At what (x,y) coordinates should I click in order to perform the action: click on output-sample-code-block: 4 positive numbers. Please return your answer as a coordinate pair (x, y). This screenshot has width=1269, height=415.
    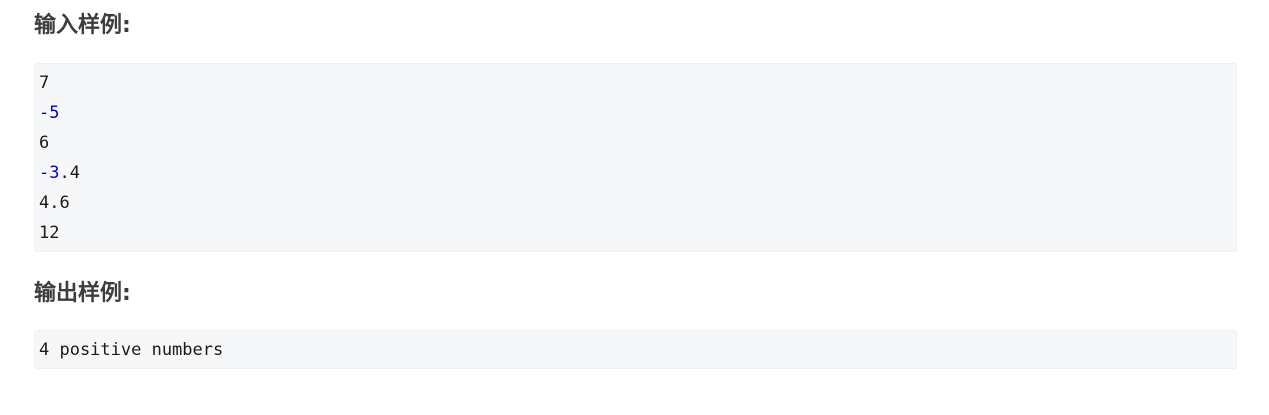
    Looking at the image, I should click on (635, 349).